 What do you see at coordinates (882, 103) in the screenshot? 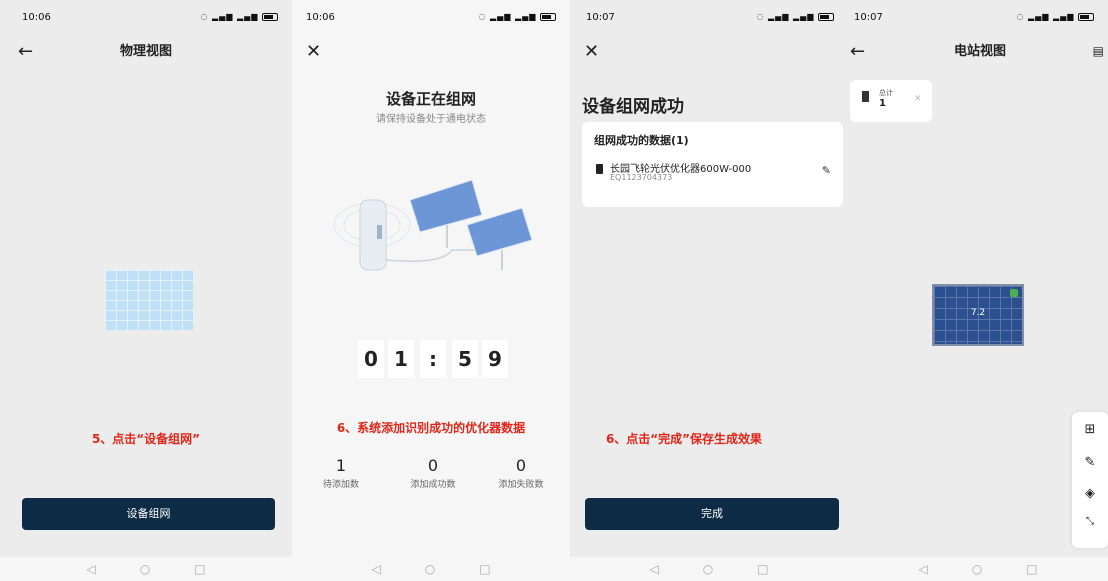
I see `total-value: 1` at bounding box center [882, 103].